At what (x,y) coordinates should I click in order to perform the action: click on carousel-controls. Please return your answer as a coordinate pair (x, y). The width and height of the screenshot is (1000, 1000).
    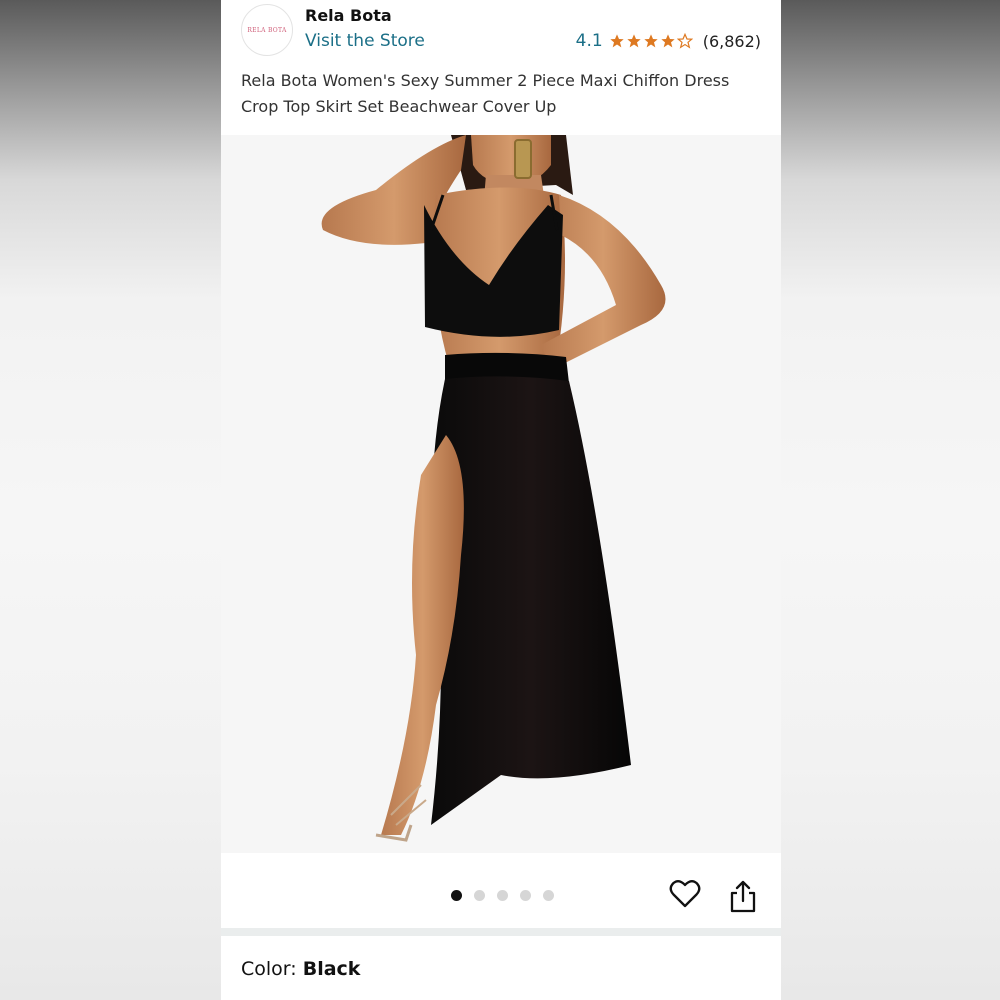
    Looking at the image, I should click on (501, 890).